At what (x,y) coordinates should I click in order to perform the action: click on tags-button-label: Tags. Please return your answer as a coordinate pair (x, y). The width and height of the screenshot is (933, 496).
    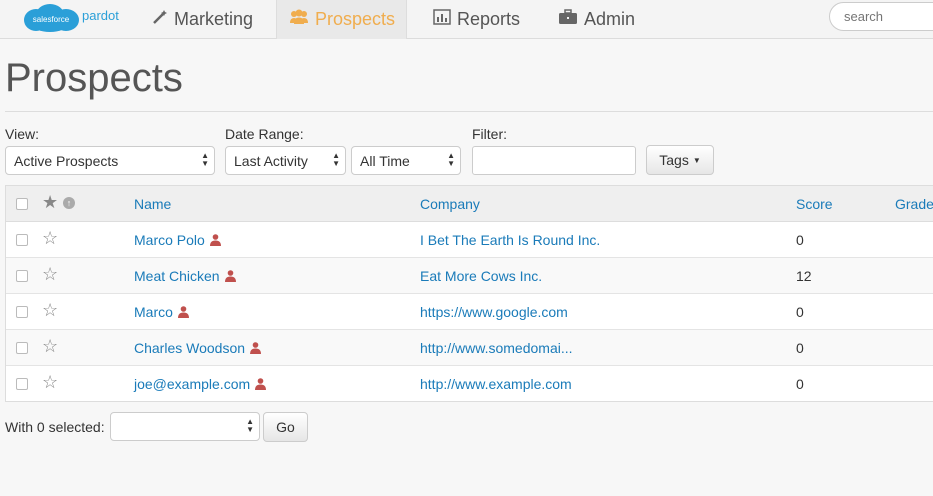
    Looking at the image, I should click on (674, 160).